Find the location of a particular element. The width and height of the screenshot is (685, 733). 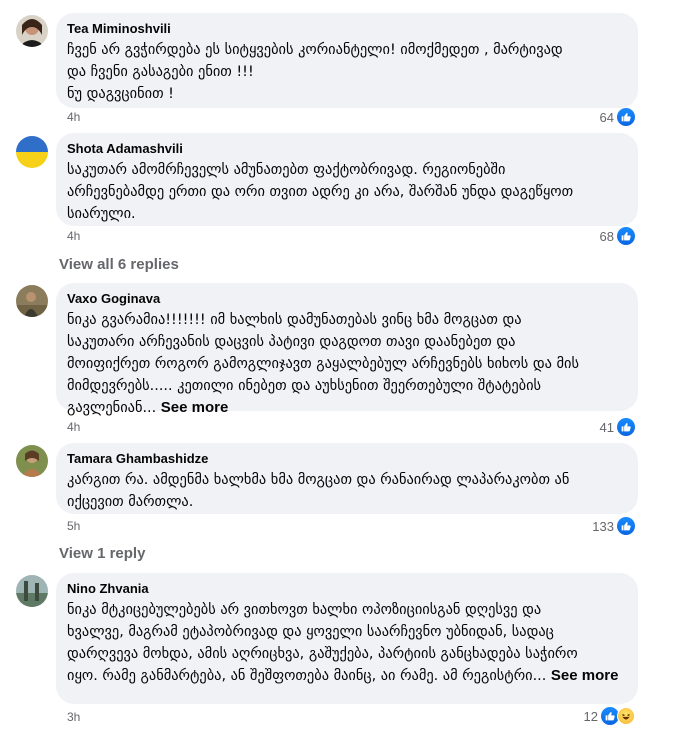

author-name: Shota Adamashvili is located at coordinates (346, 149).